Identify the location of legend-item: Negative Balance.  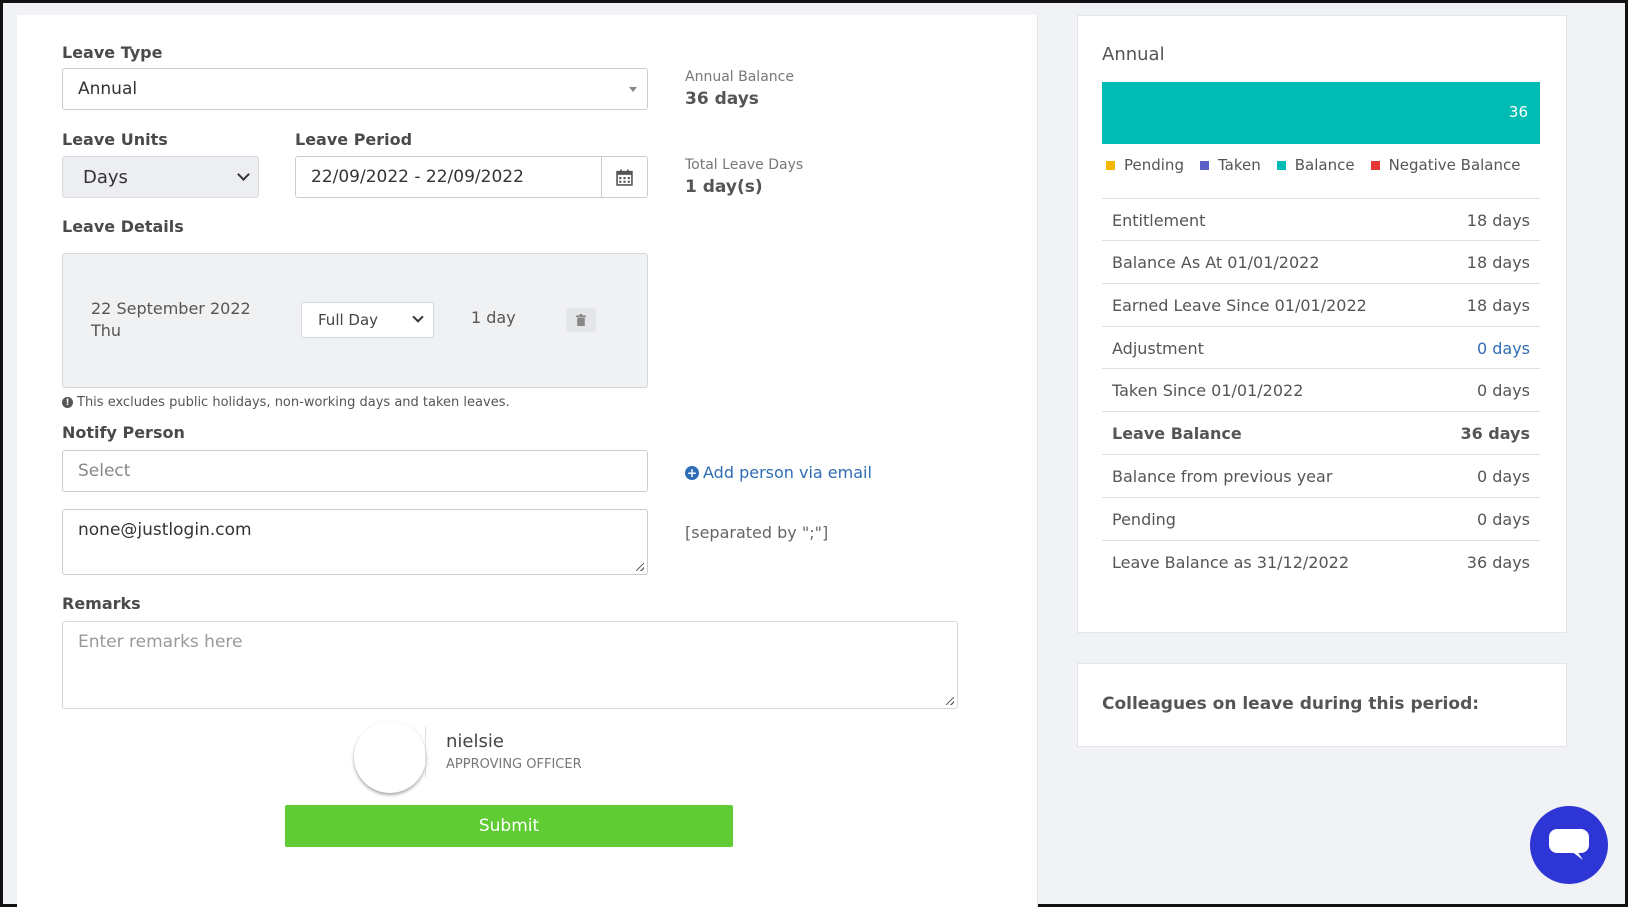
(1445, 165).